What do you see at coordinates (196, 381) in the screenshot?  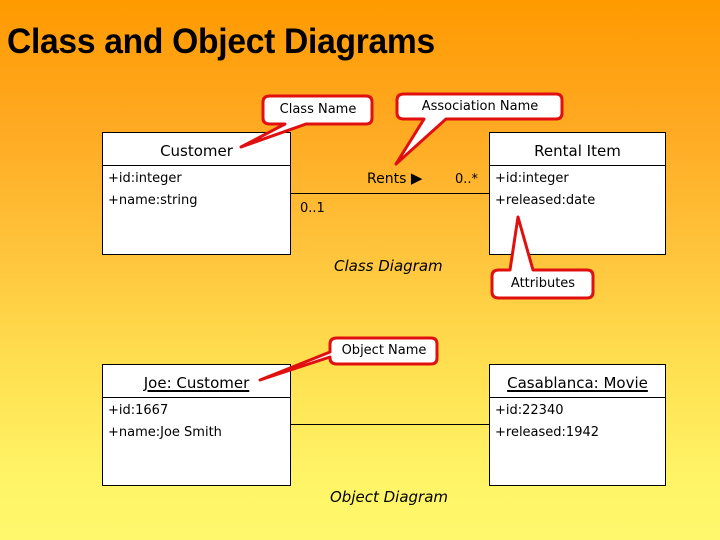 I see `object-name: Joe: Customer` at bounding box center [196, 381].